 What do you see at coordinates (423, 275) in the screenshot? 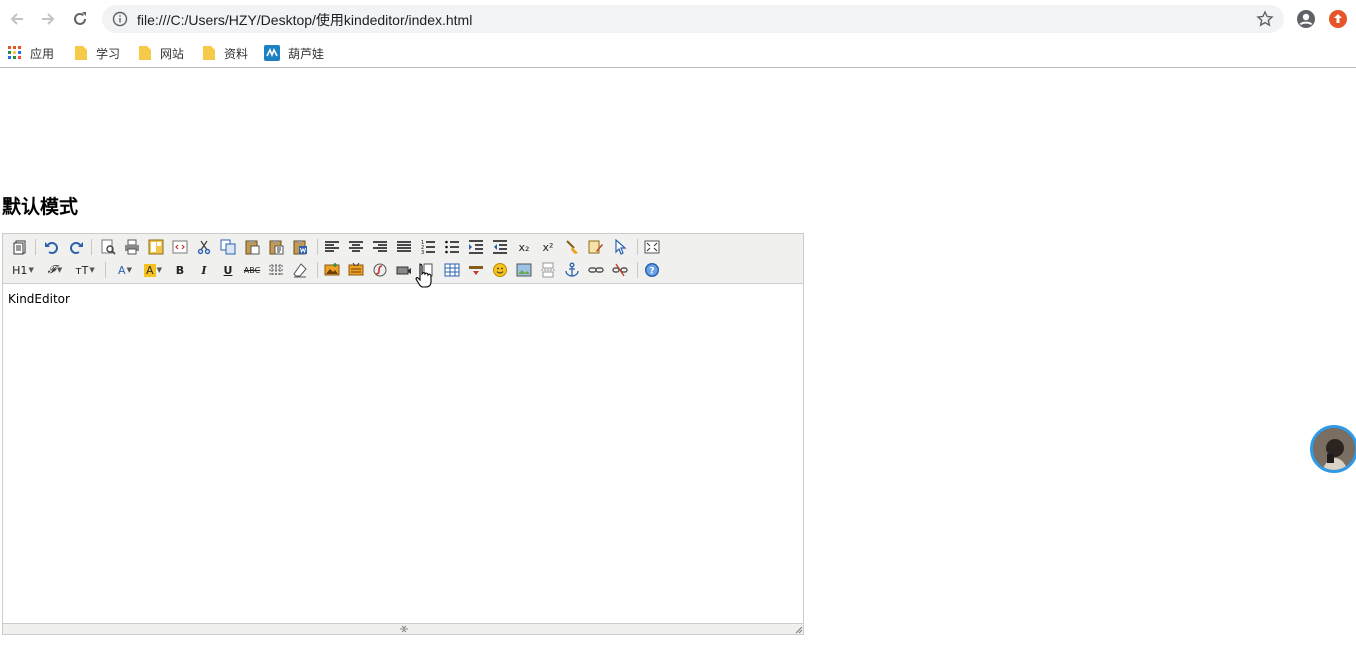
I see `hand-cursor-icon` at bounding box center [423, 275].